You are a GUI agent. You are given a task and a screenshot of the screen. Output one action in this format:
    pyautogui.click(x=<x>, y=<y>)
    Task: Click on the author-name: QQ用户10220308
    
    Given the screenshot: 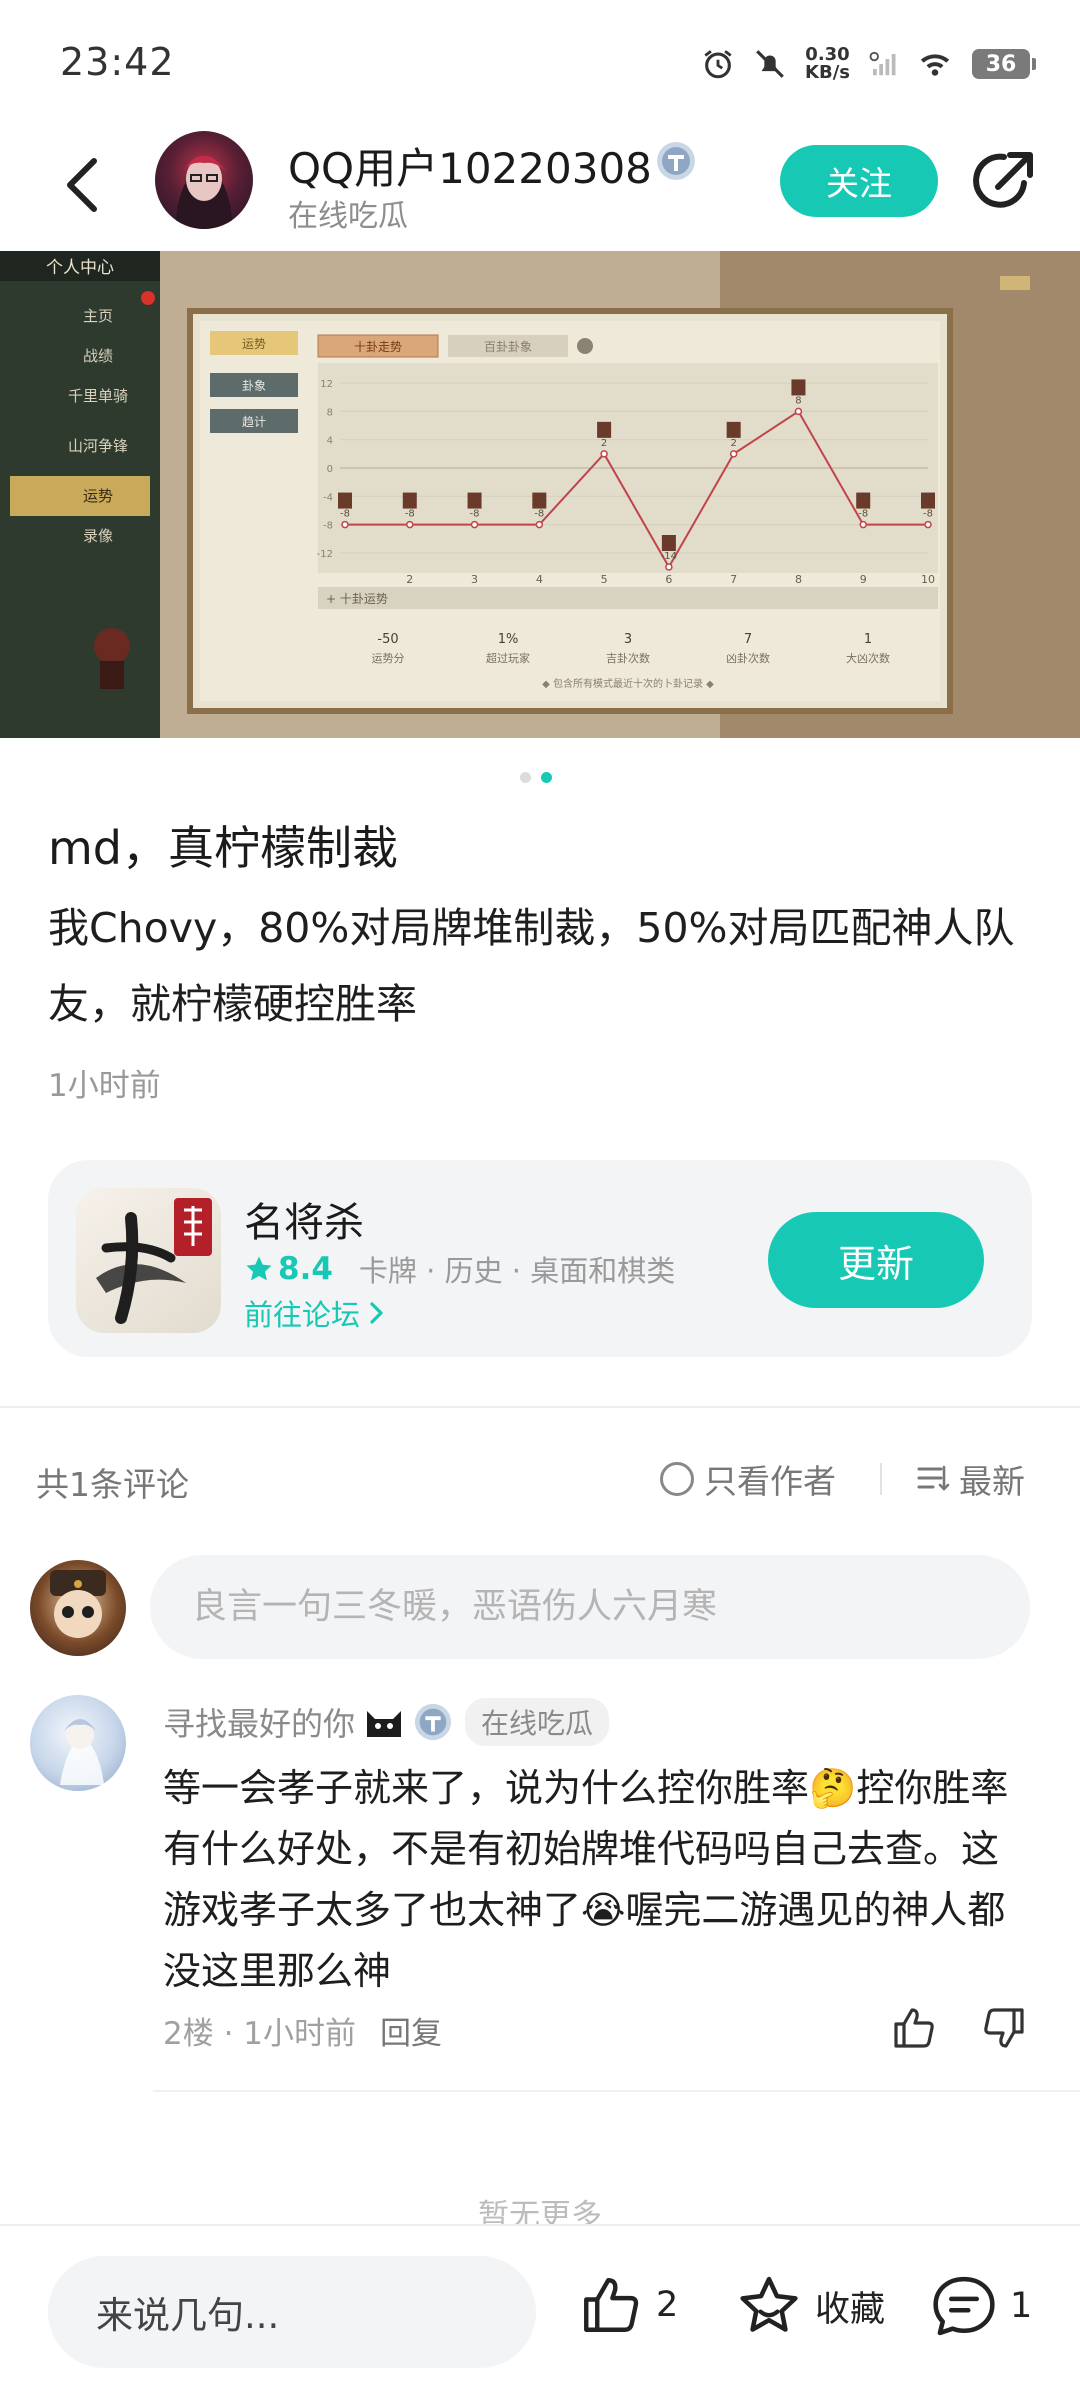 What is the action you would take?
    pyautogui.click(x=470, y=165)
    